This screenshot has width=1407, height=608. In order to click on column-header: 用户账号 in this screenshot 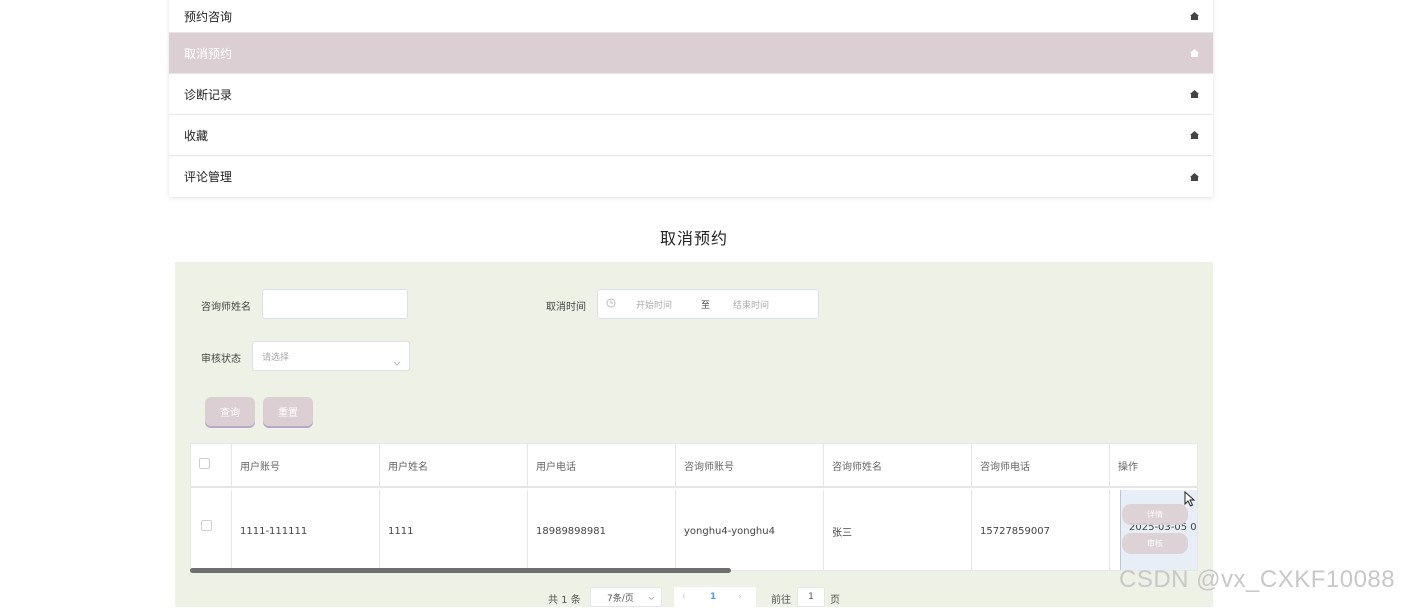, I will do `click(306, 466)`.